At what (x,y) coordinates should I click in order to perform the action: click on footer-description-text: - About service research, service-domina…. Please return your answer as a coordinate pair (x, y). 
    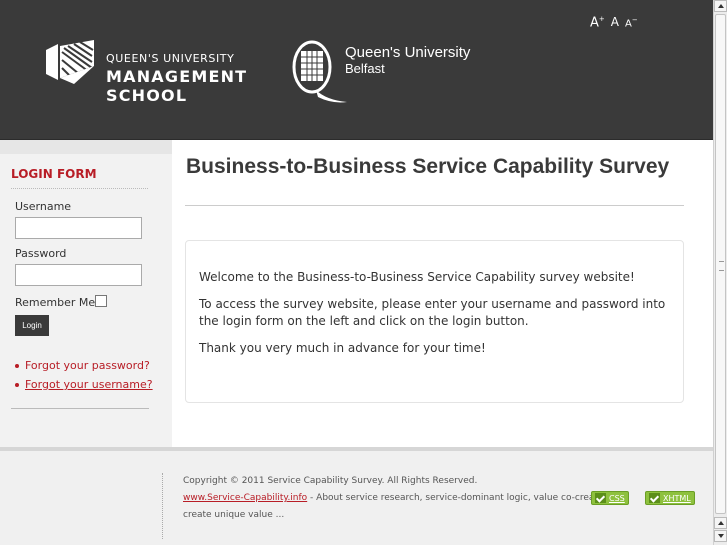
    Looking at the image, I should click on (450, 498).